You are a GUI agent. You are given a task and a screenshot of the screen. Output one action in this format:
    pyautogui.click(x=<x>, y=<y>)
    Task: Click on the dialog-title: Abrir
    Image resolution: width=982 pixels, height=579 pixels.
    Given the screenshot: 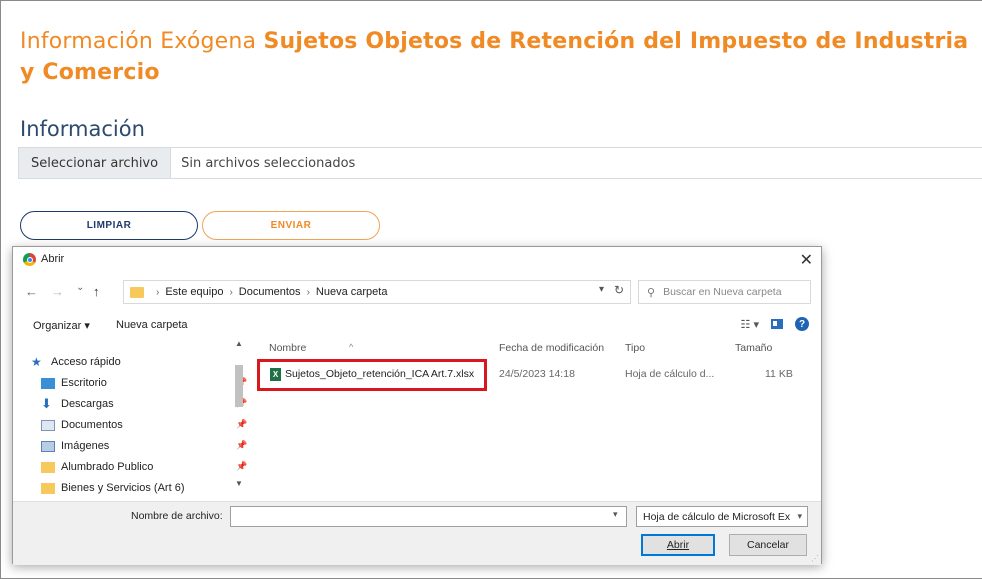 What is the action you would take?
    pyautogui.click(x=53, y=259)
    